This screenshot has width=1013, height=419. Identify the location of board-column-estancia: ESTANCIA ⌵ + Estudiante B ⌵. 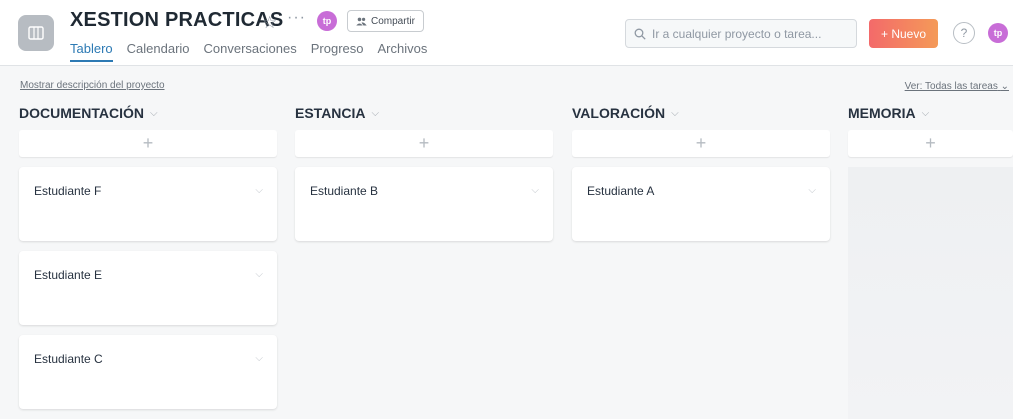
(424, 170).